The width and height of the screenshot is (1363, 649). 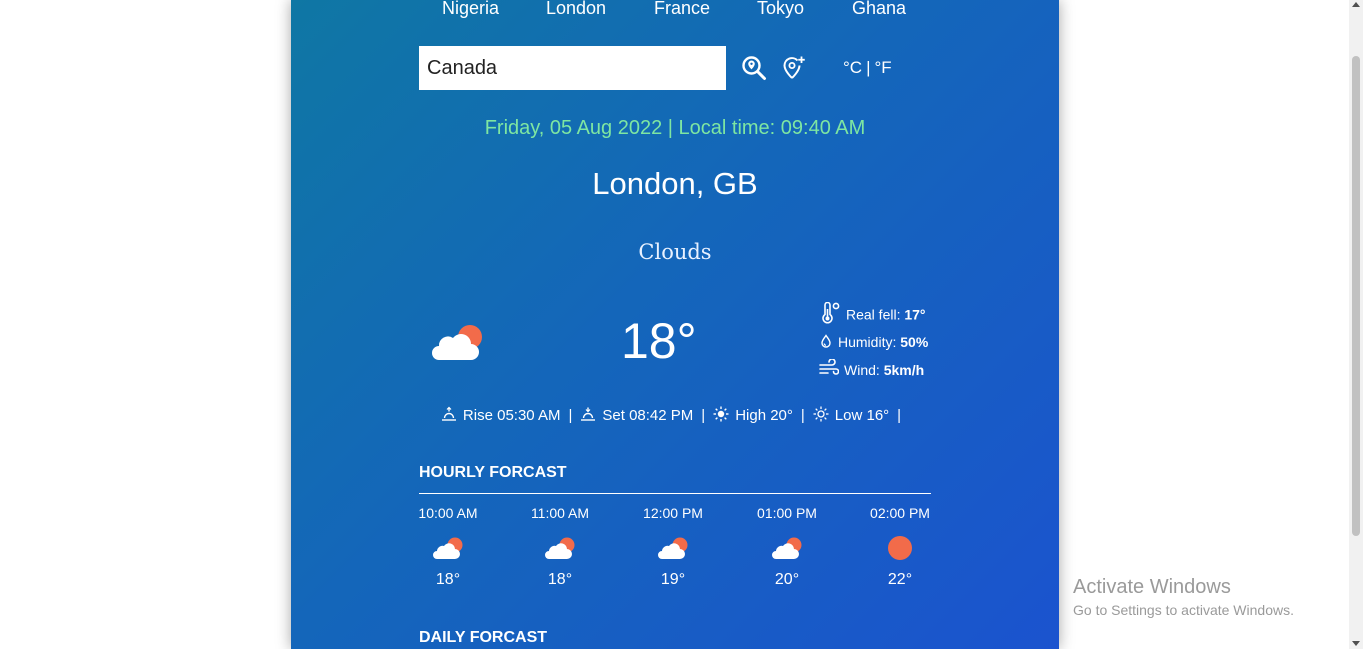 What do you see at coordinates (914, 342) in the screenshot?
I see `humidity-value: 50%` at bounding box center [914, 342].